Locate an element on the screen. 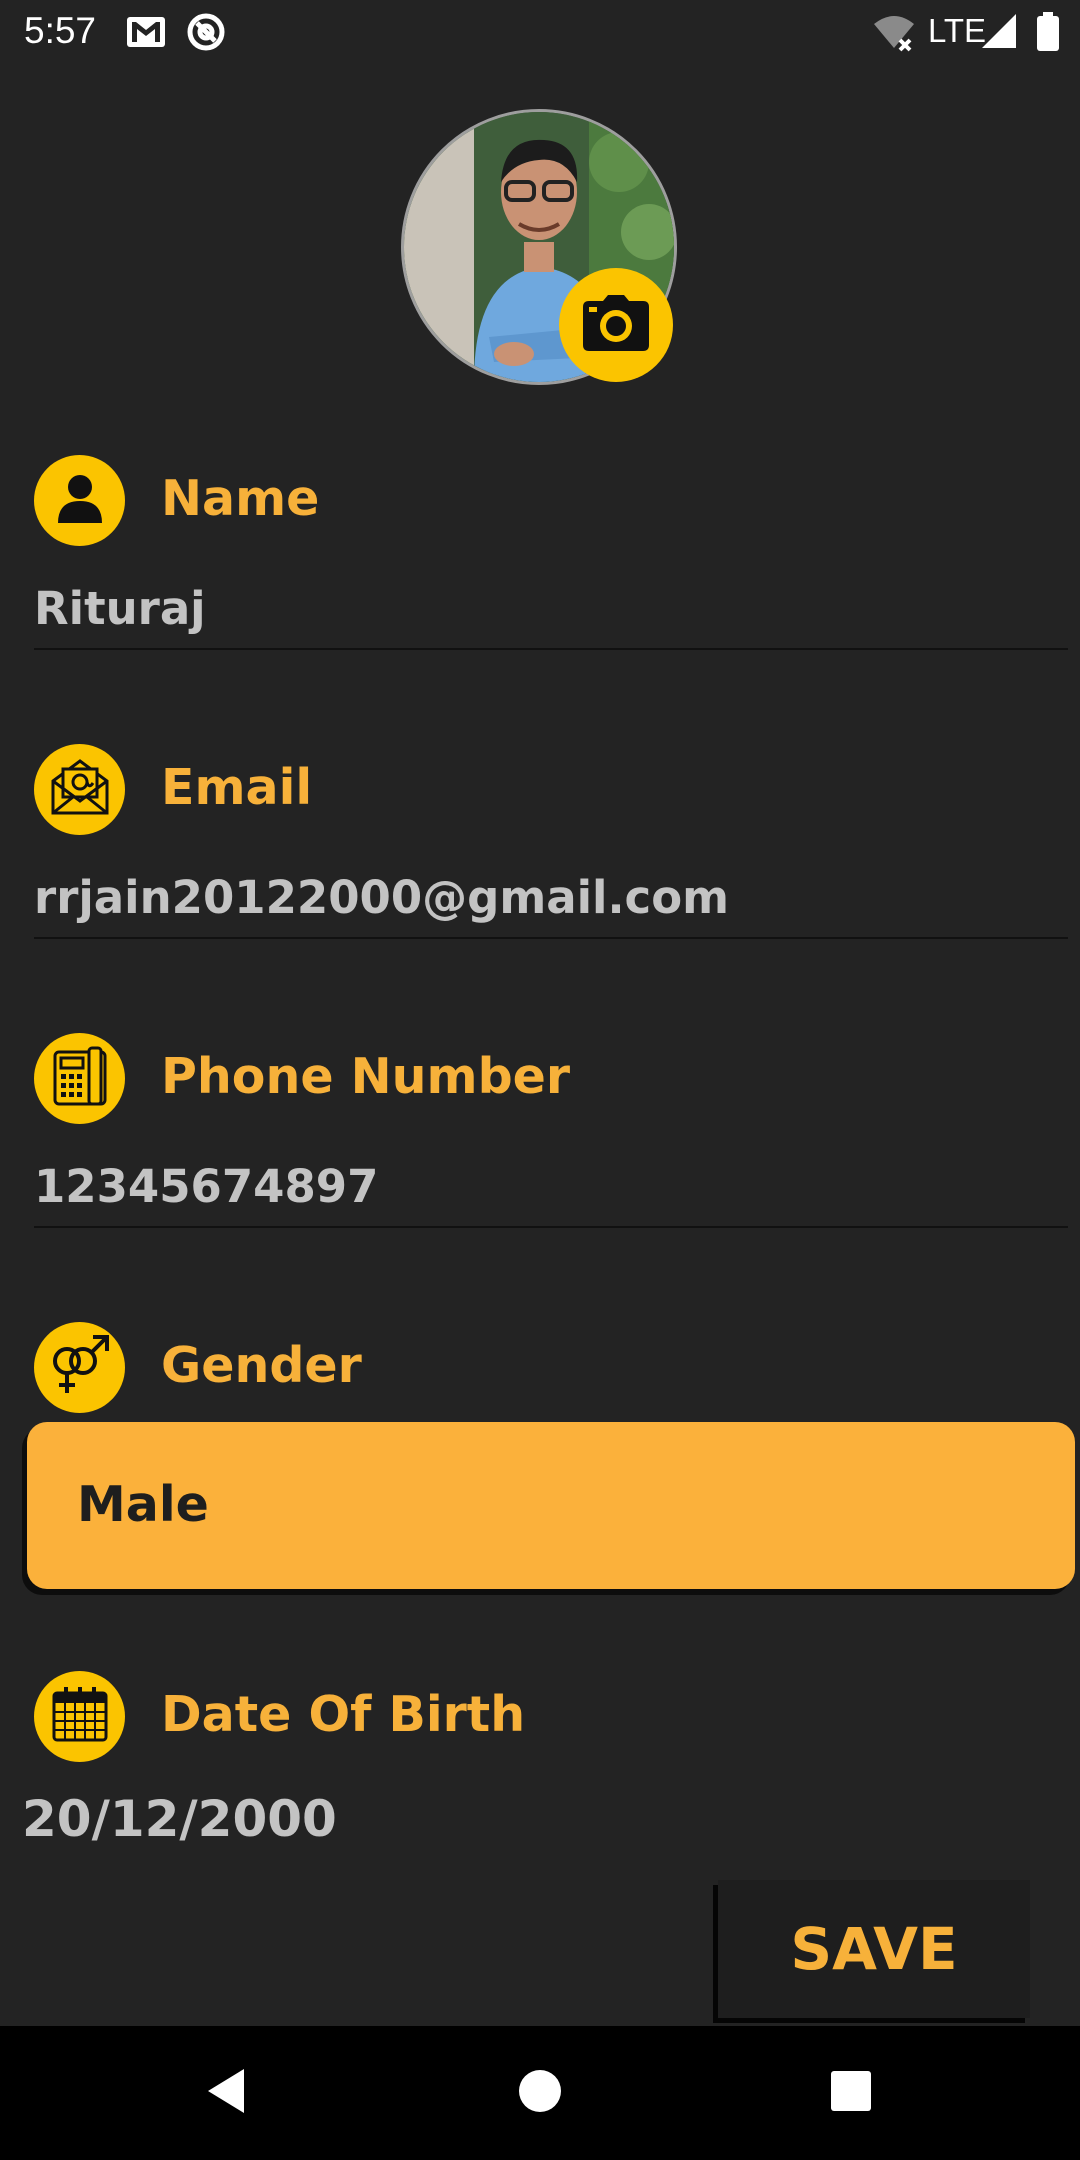  email-underline is located at coordinates (551, 938).